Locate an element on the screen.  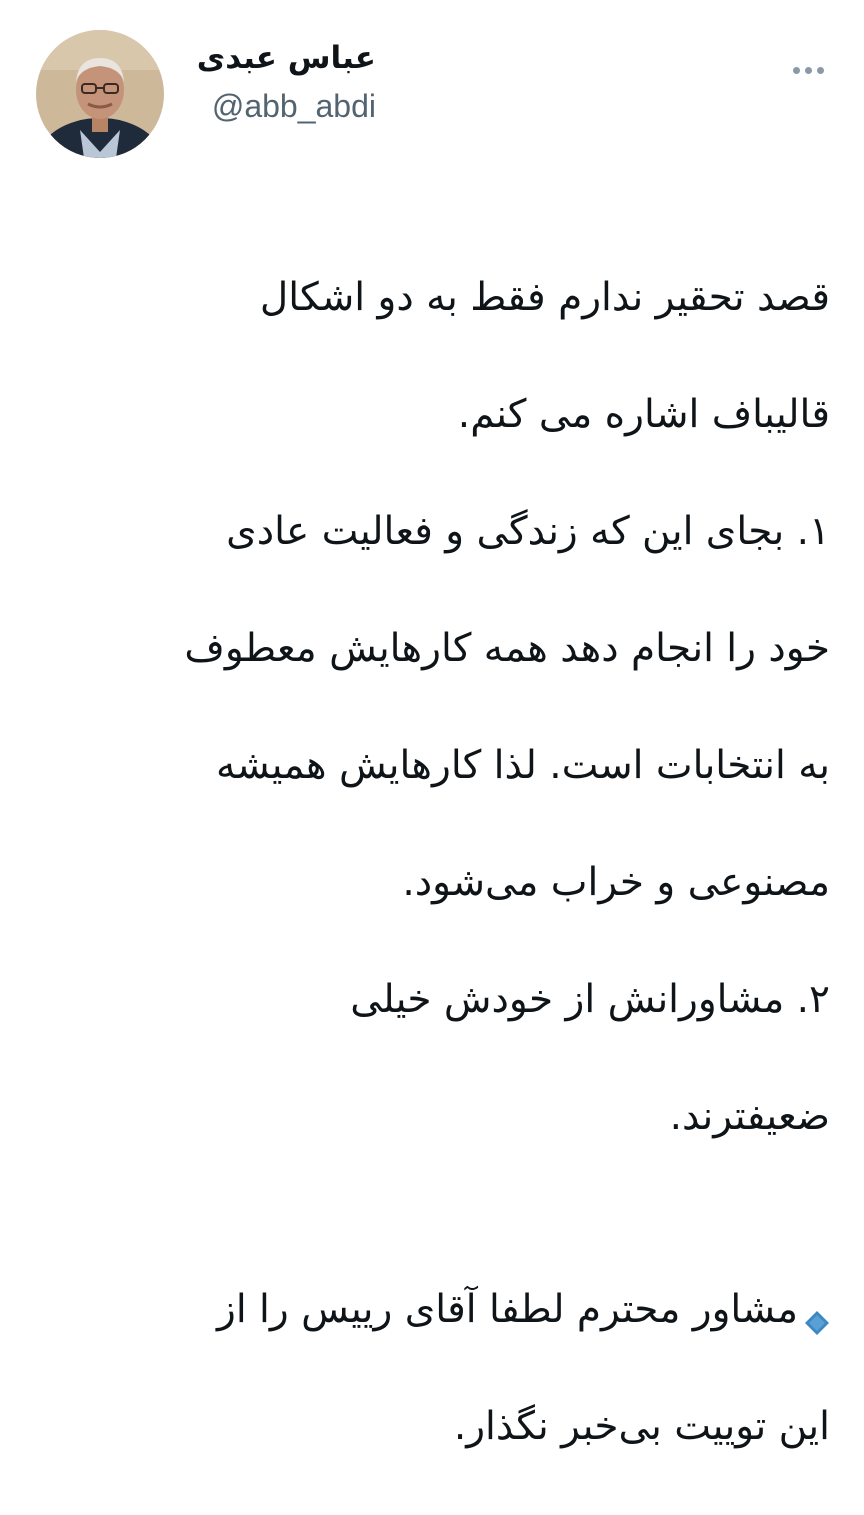
author-display-name: عباس عبدی is located at coordinates (286, 58).